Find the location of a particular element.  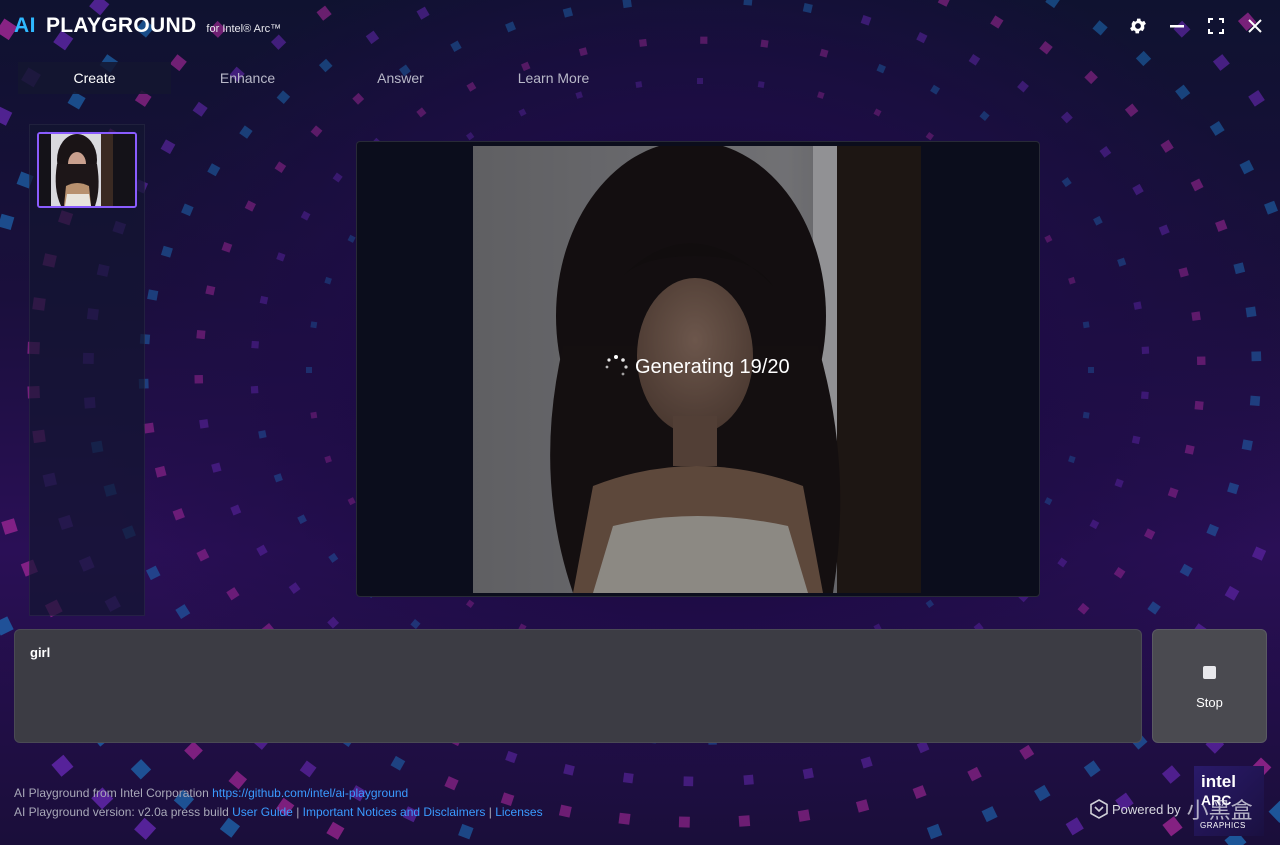

xiaoheihe-logo-icon is located at coordinates (1099, 809).